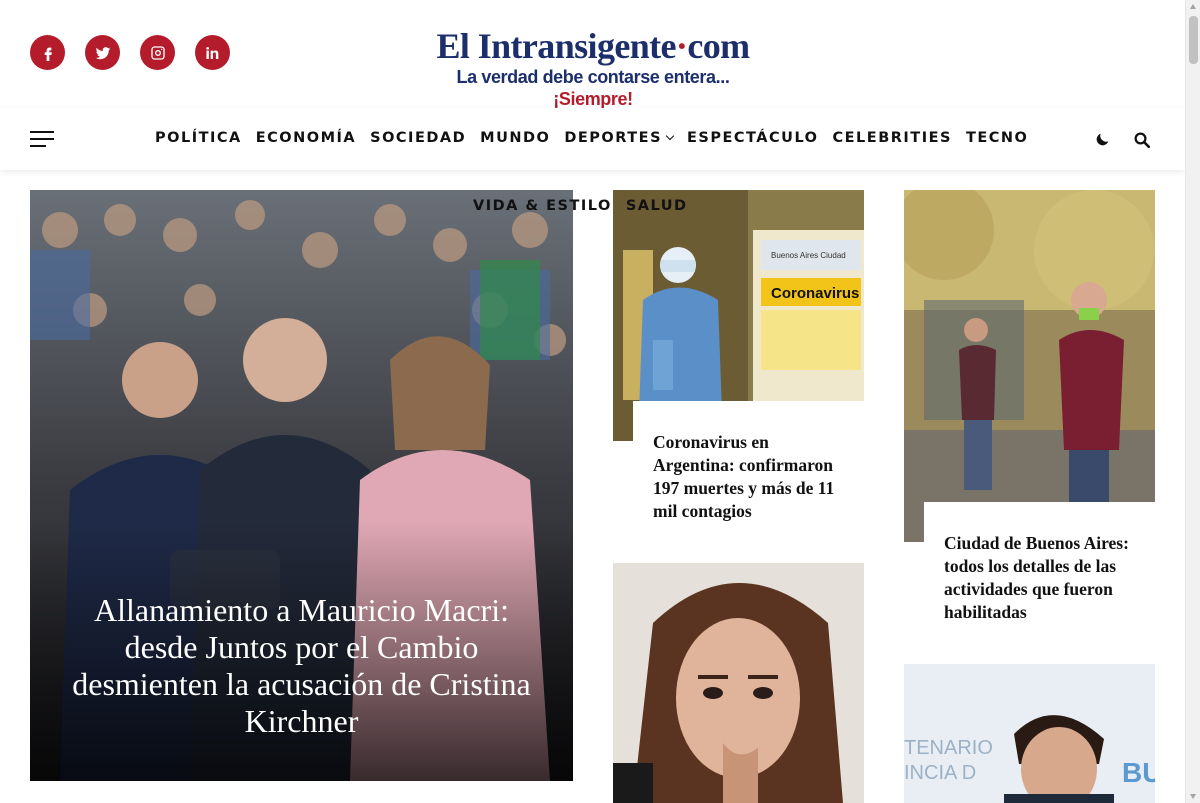 This screenshot has height=803, width=1200. I want to click on nav-item-economia: ECONOMÍA, so click(306, 138).